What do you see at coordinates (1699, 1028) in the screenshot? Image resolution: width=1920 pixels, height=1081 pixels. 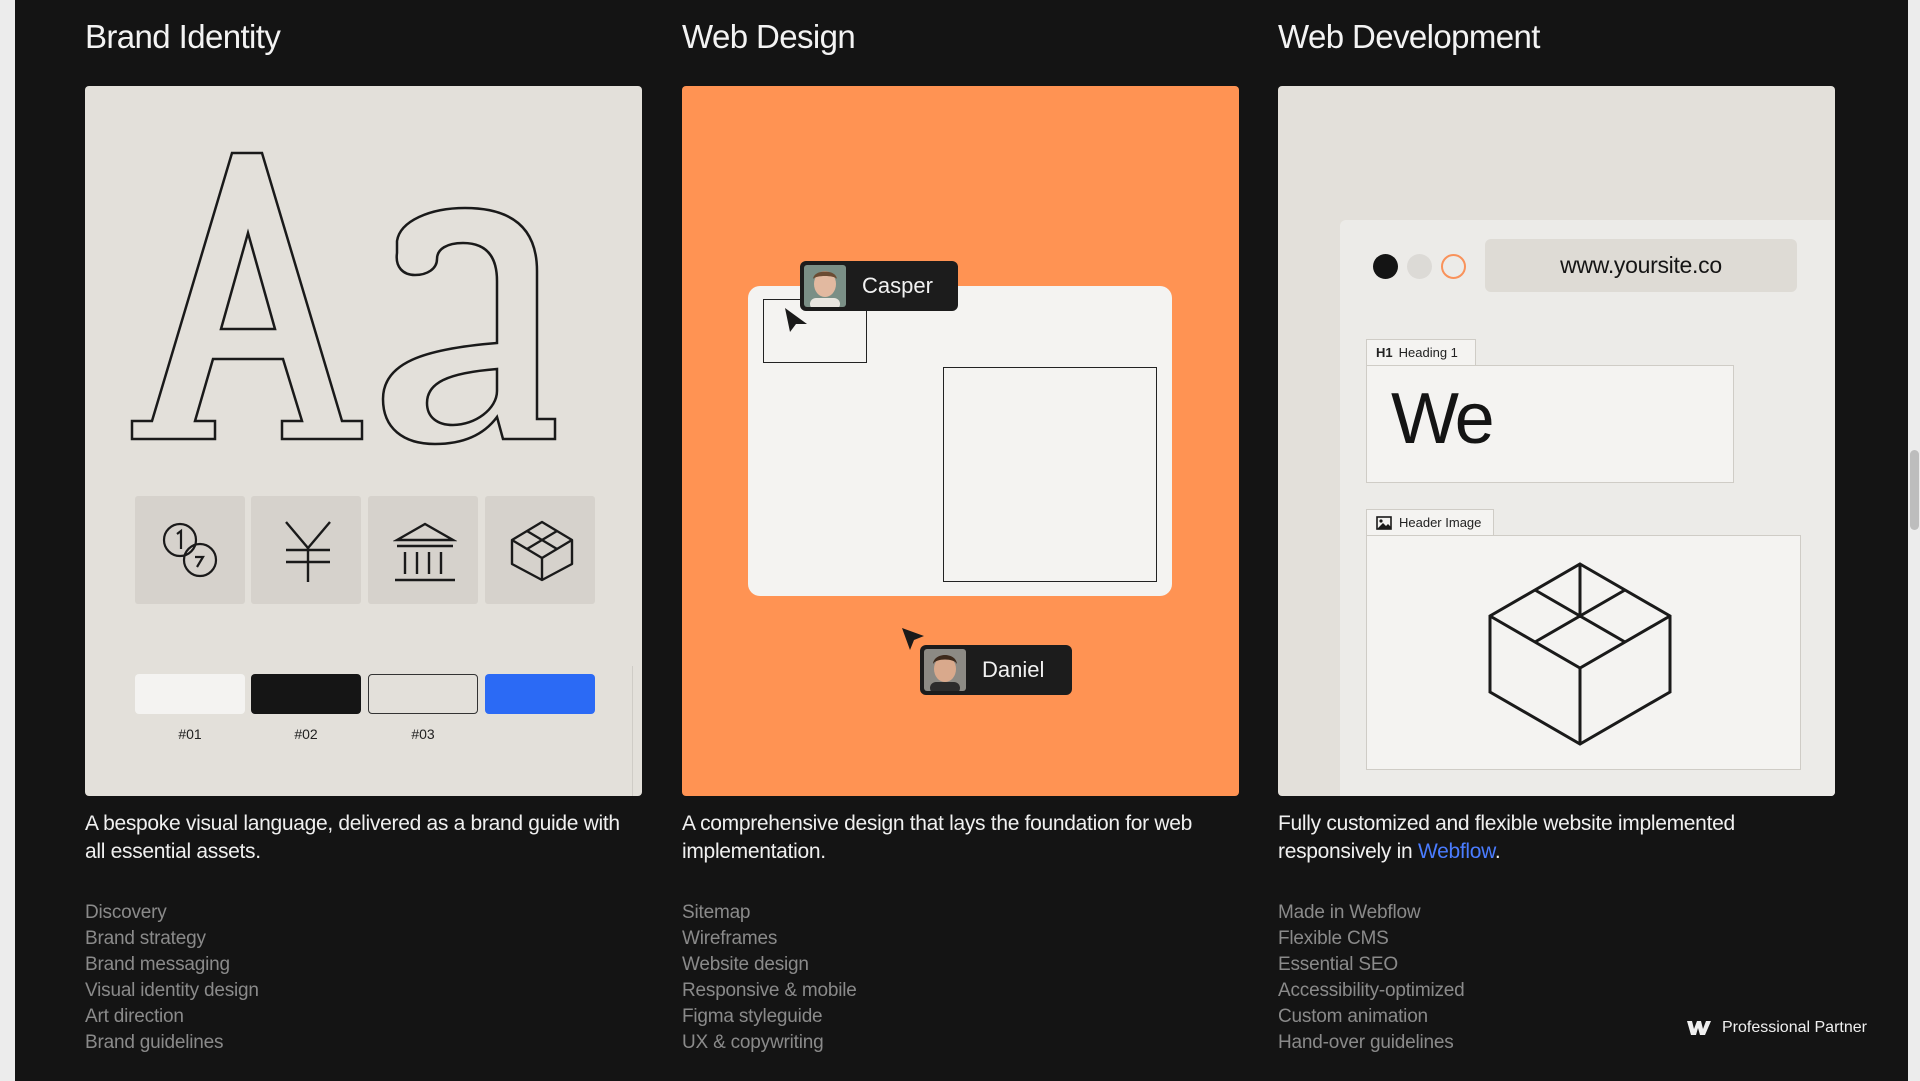 I see `webflow-logo-icon` at bounding box center [1699, 1028].